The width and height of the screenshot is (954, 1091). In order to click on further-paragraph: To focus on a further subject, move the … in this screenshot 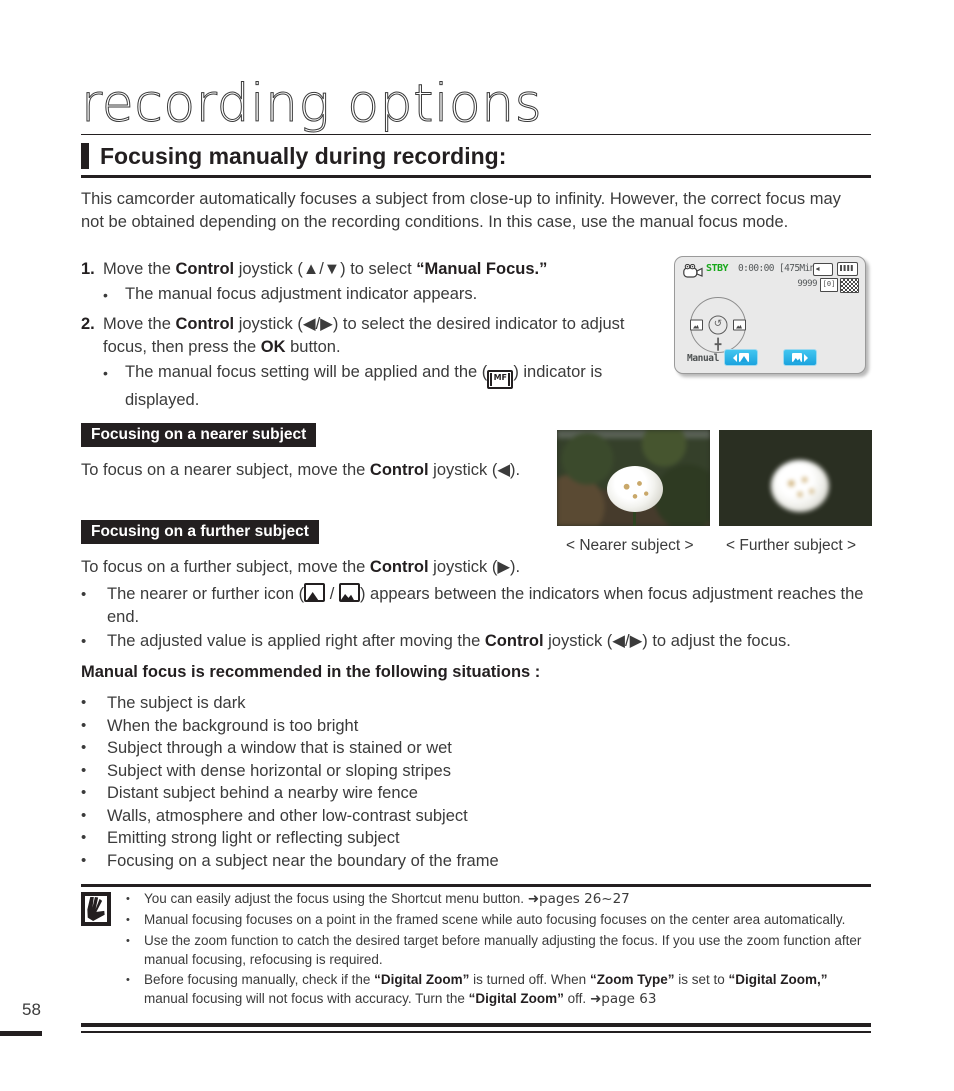, I will do `click(316, 567)`.